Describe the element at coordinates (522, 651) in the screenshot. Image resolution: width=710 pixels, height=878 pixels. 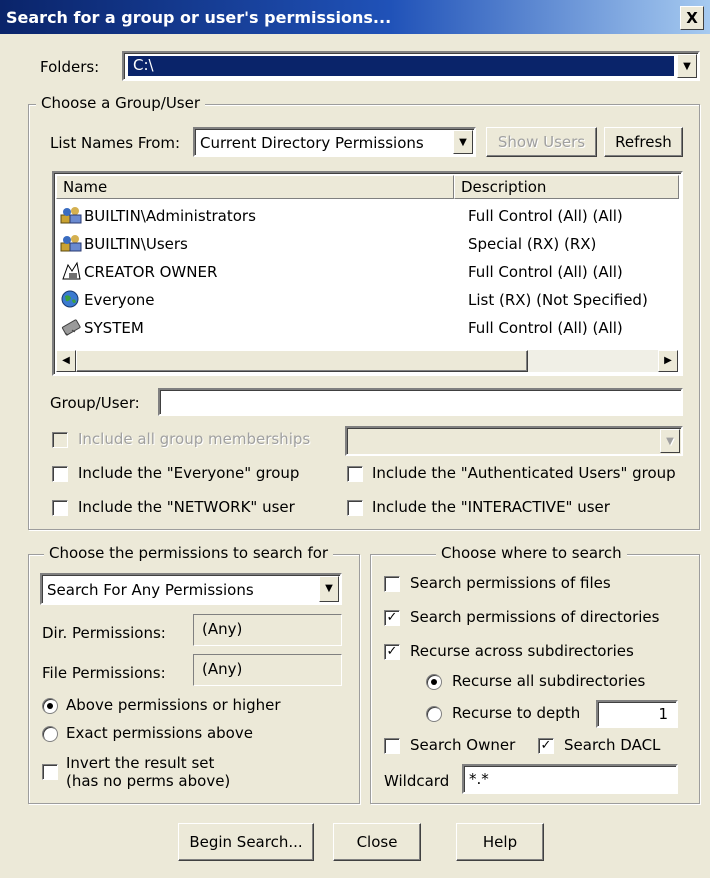
I see `recurse-subdirectories-label: Recurse across subdirectories` at that location.